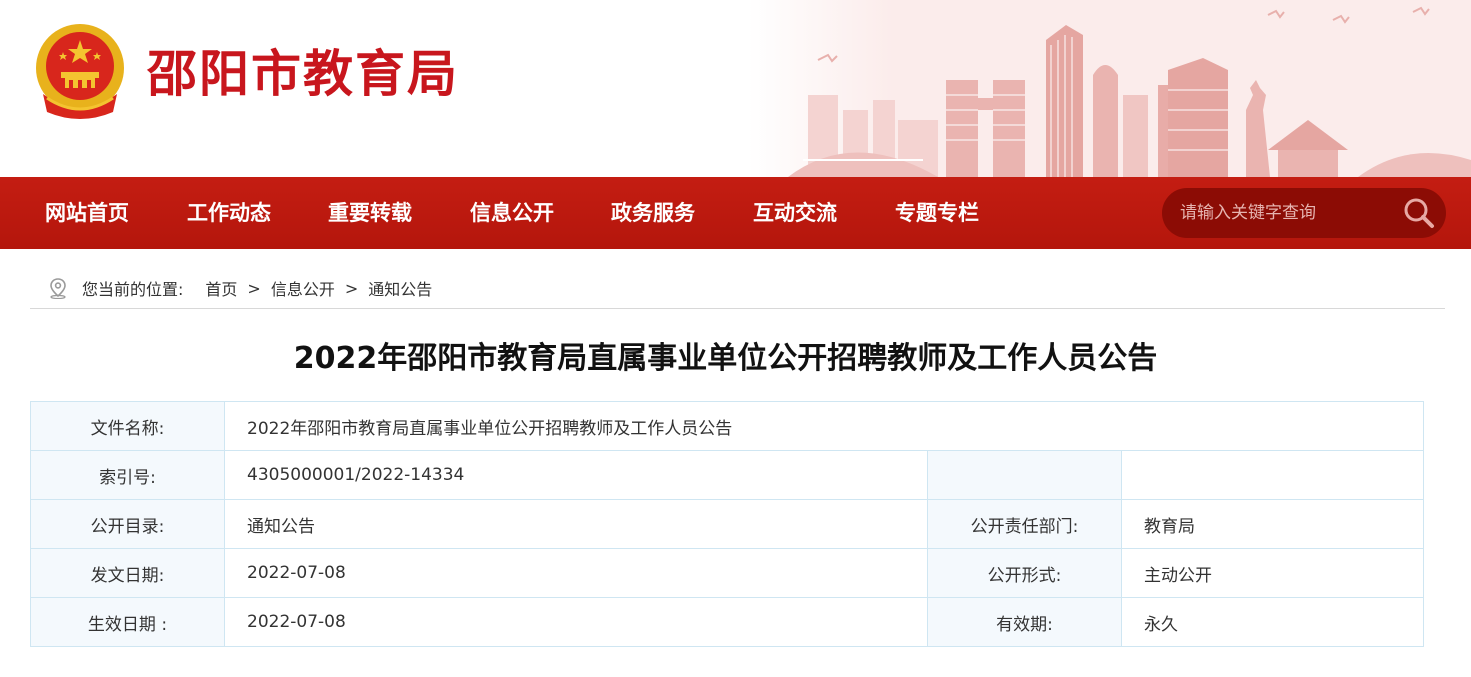 The image size is (1471, 677). I want to click on form-value: 主动公开, so click(1272, 573).